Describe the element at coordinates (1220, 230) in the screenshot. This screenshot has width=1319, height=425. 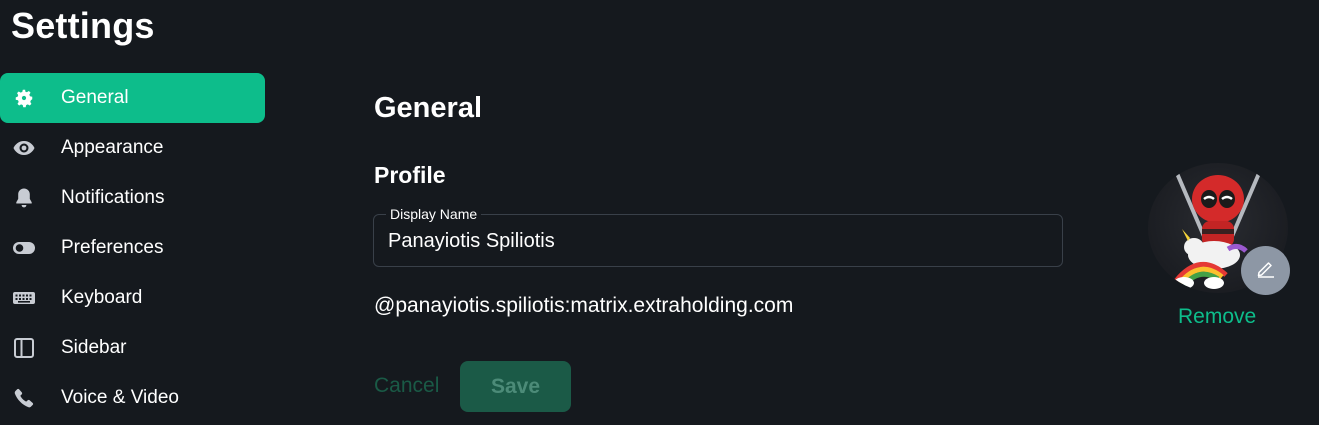
I see `avatar-container` at that location.